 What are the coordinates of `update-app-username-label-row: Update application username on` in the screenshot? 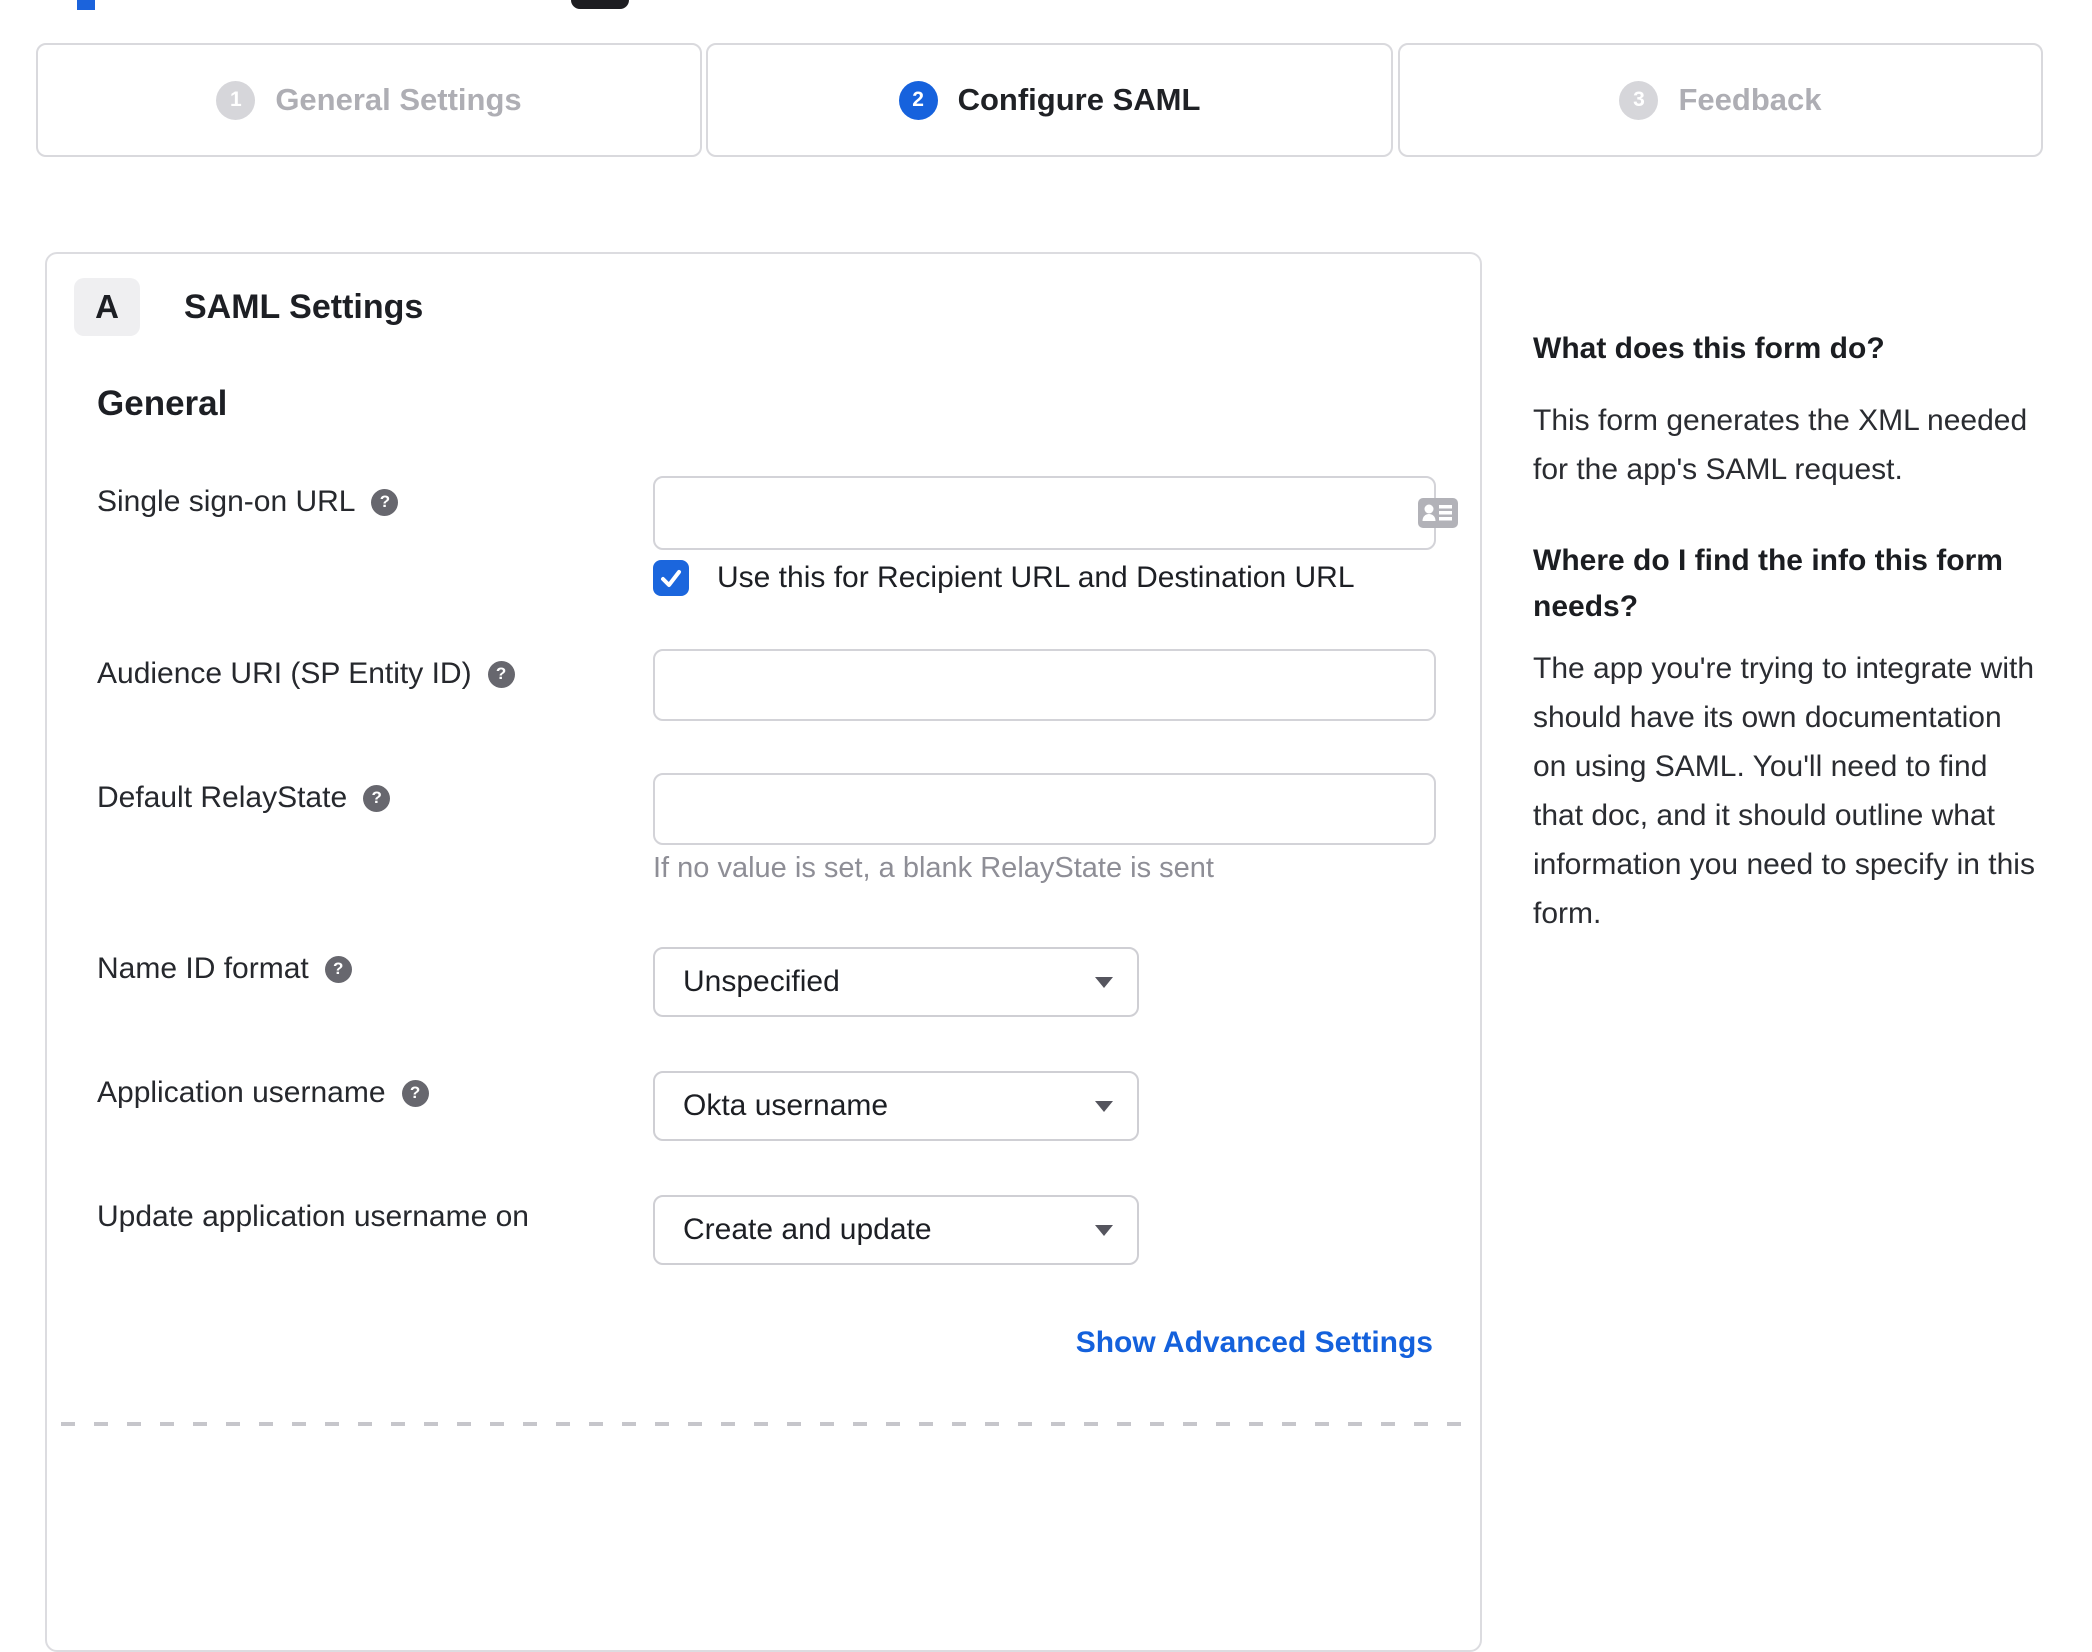 It's located at (313, 1217).